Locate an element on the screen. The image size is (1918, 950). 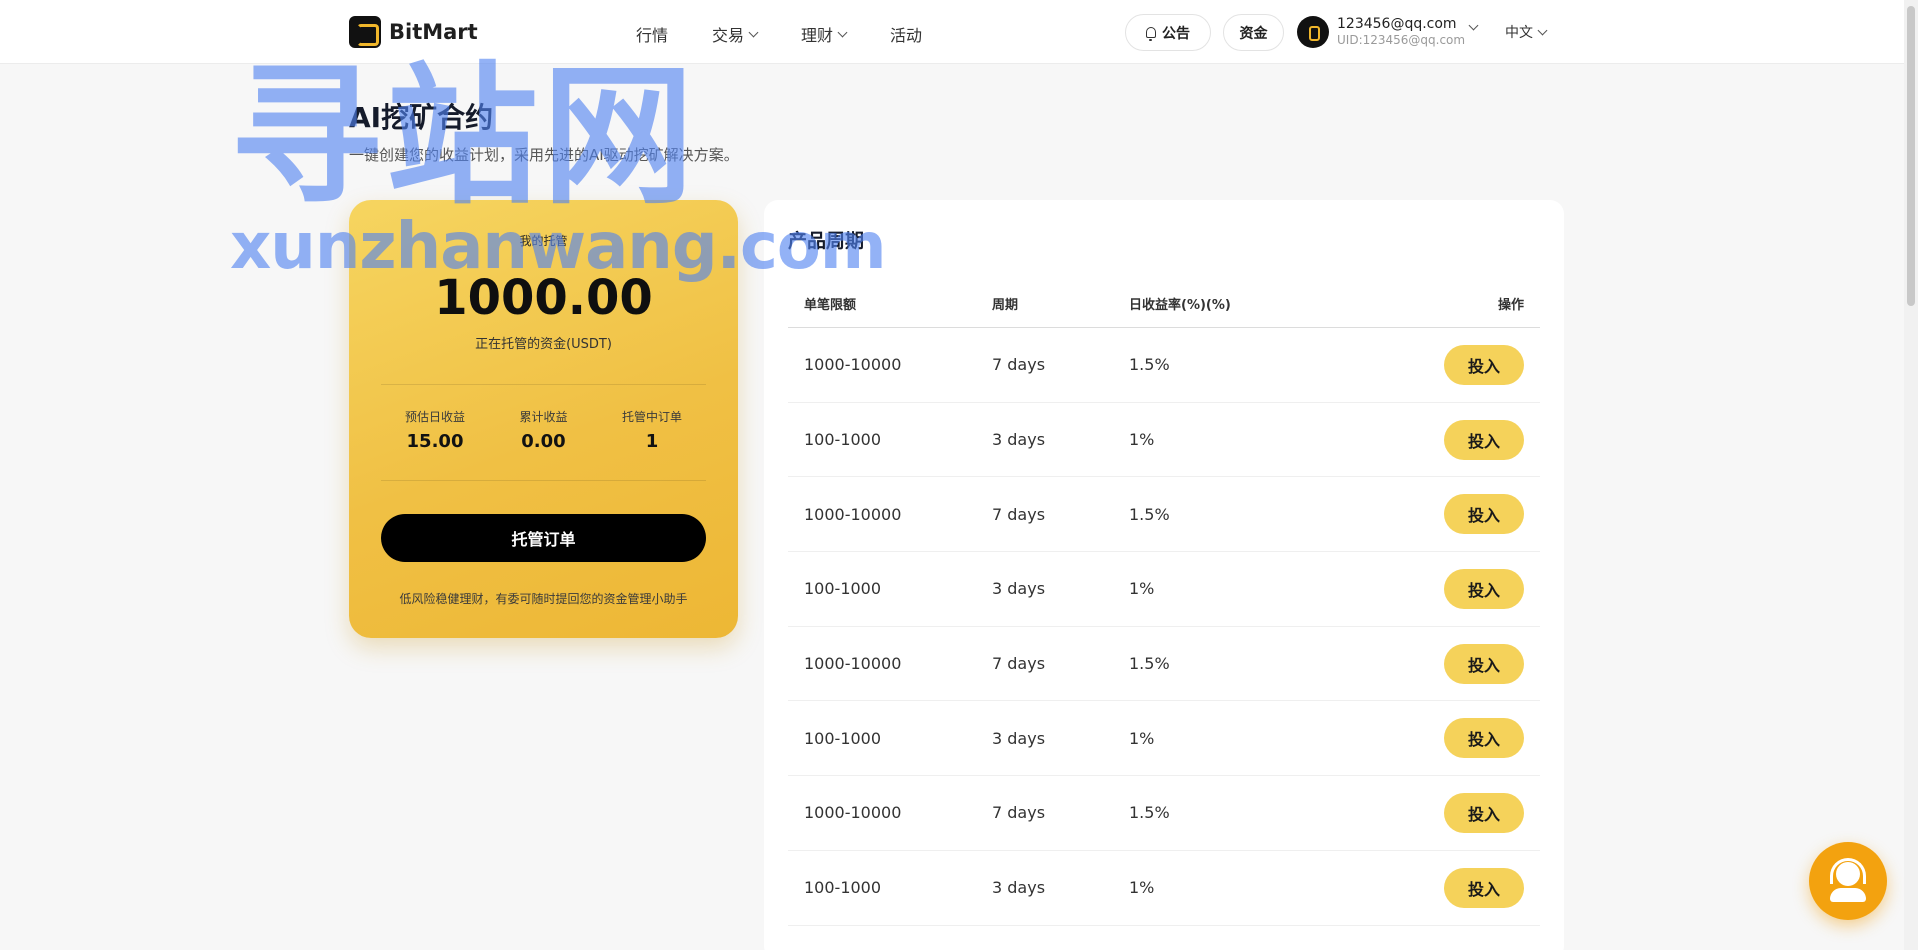
assets-label: 资金 is located at coordinates (1253, 33).